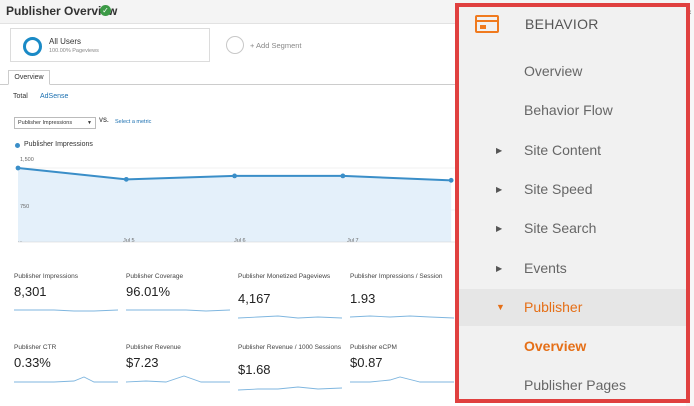  I want to click on menu-item-site-content: ▶ Site Content, so click(572, 150).